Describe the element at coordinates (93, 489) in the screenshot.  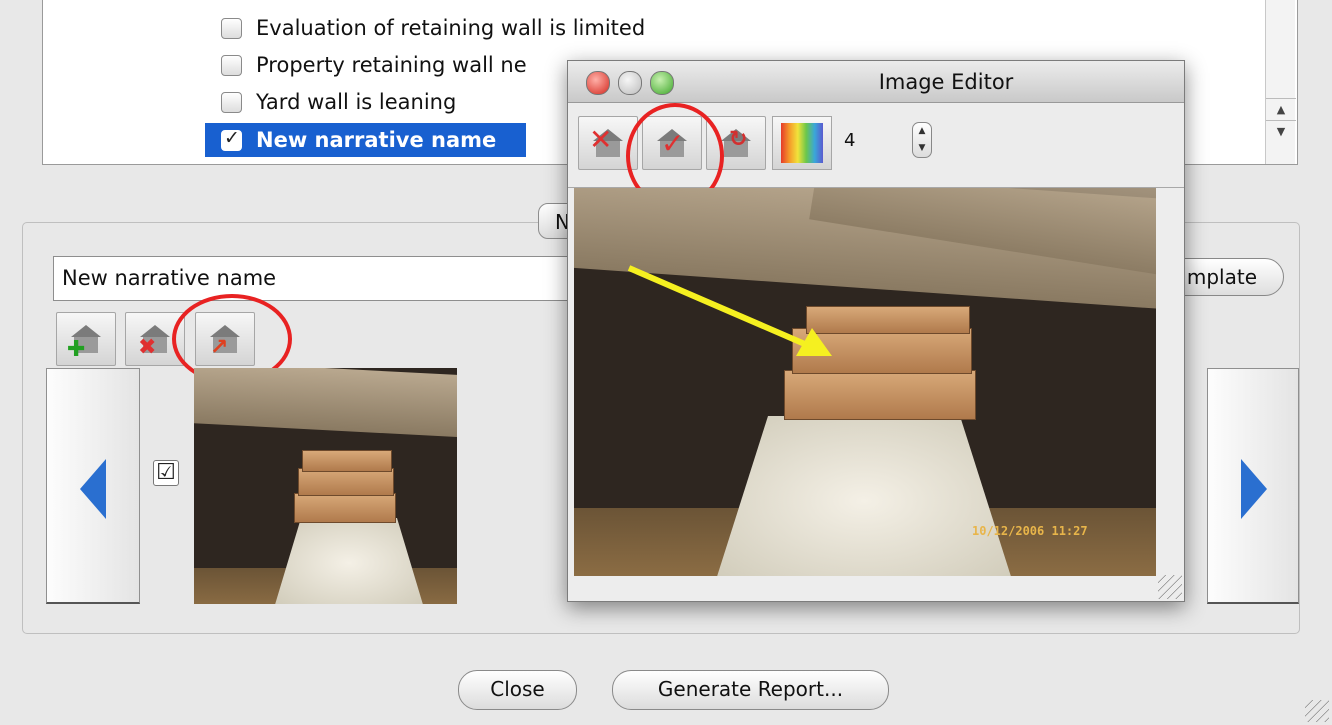
I see `arrow-left-icon` at that location.